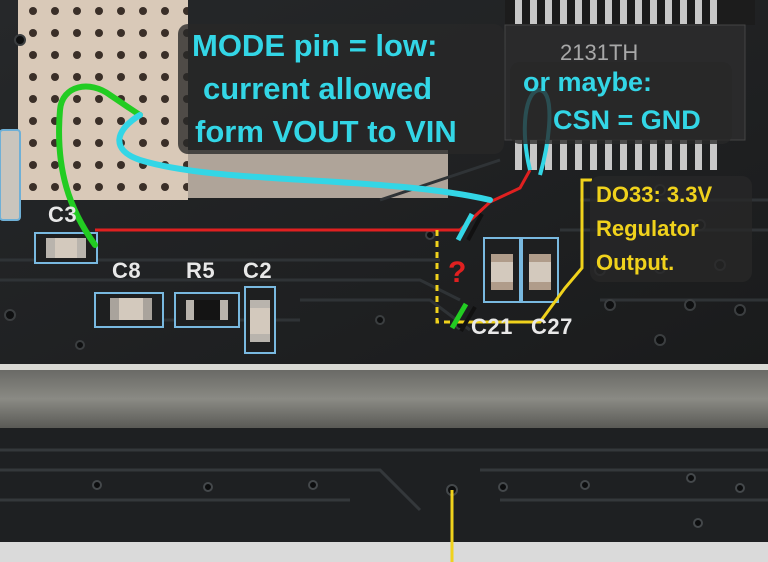 The height and width of the screenshot is (562, 768). Describe the element at coordinates (588, 82) in the screenshot. I see `csn-note-line-1: or maybe:` at that location.